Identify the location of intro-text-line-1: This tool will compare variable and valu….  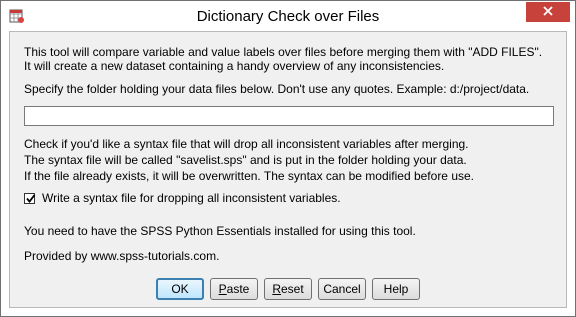
(283, 52).